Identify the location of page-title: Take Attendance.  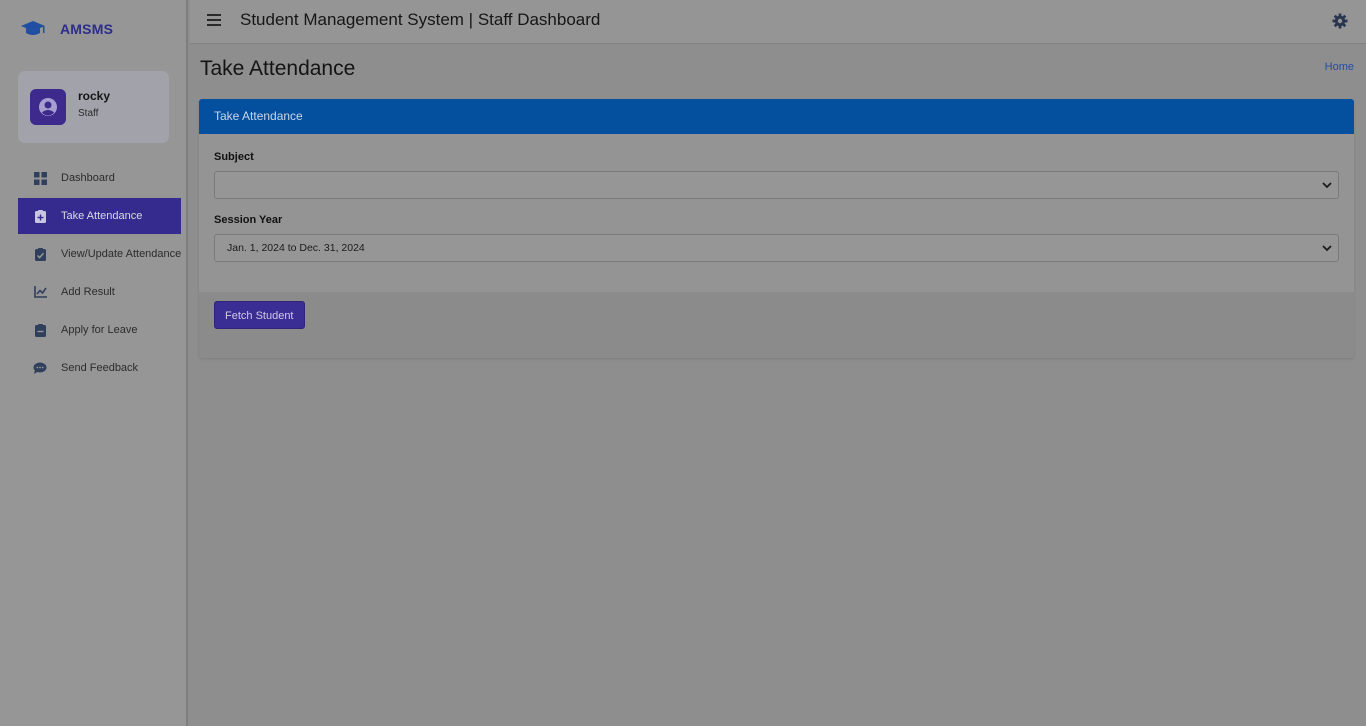
(278, 68).